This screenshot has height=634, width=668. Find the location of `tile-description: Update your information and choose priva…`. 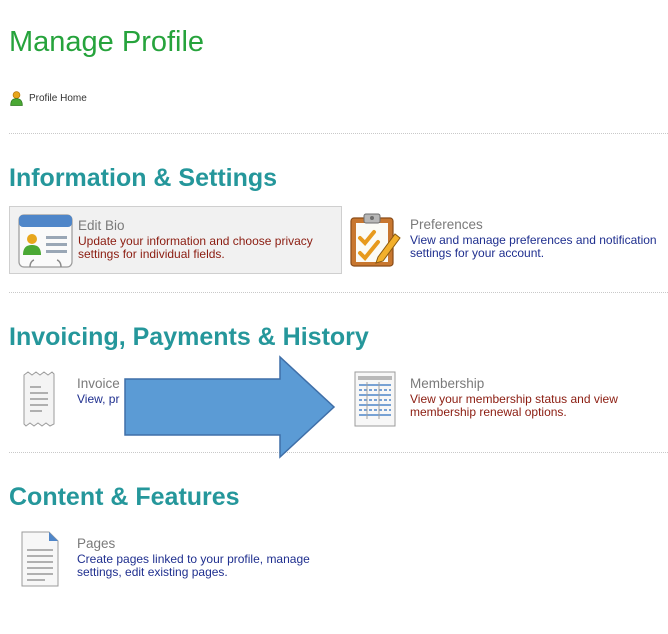

tile-description: Update your information and choose priva… is located at coordinates (195, 247).